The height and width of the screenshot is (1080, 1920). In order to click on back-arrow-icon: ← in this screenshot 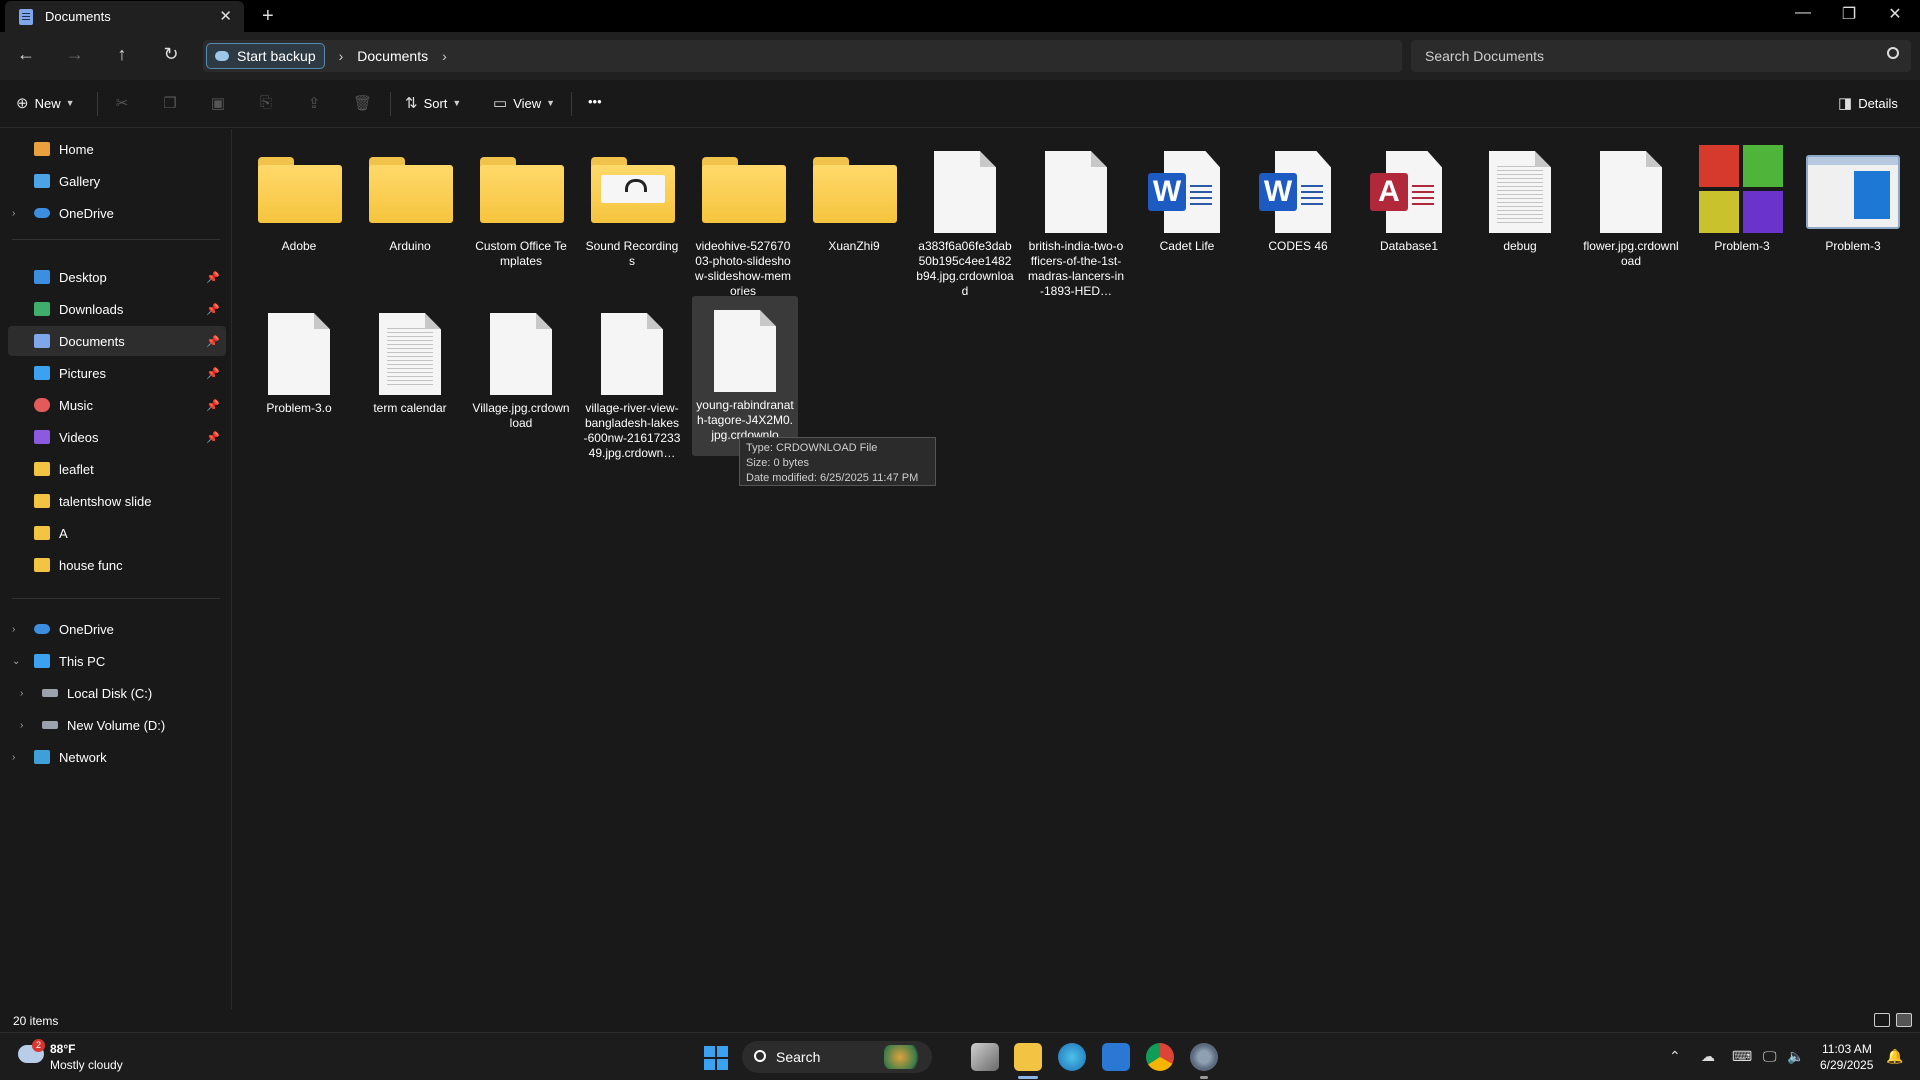, I will do `click(26, 54)`.